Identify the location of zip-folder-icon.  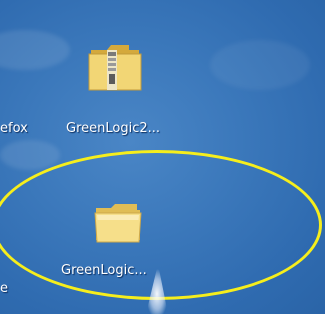
(115, 68).